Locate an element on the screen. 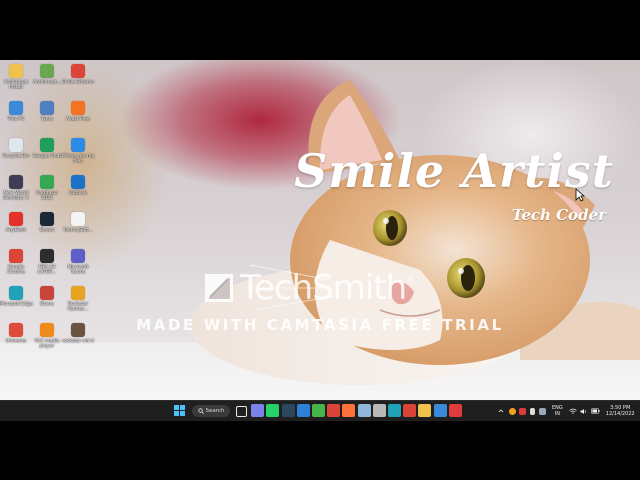  desktop-icon-label: Microsoft Teams is located at coordinates (78, 270).